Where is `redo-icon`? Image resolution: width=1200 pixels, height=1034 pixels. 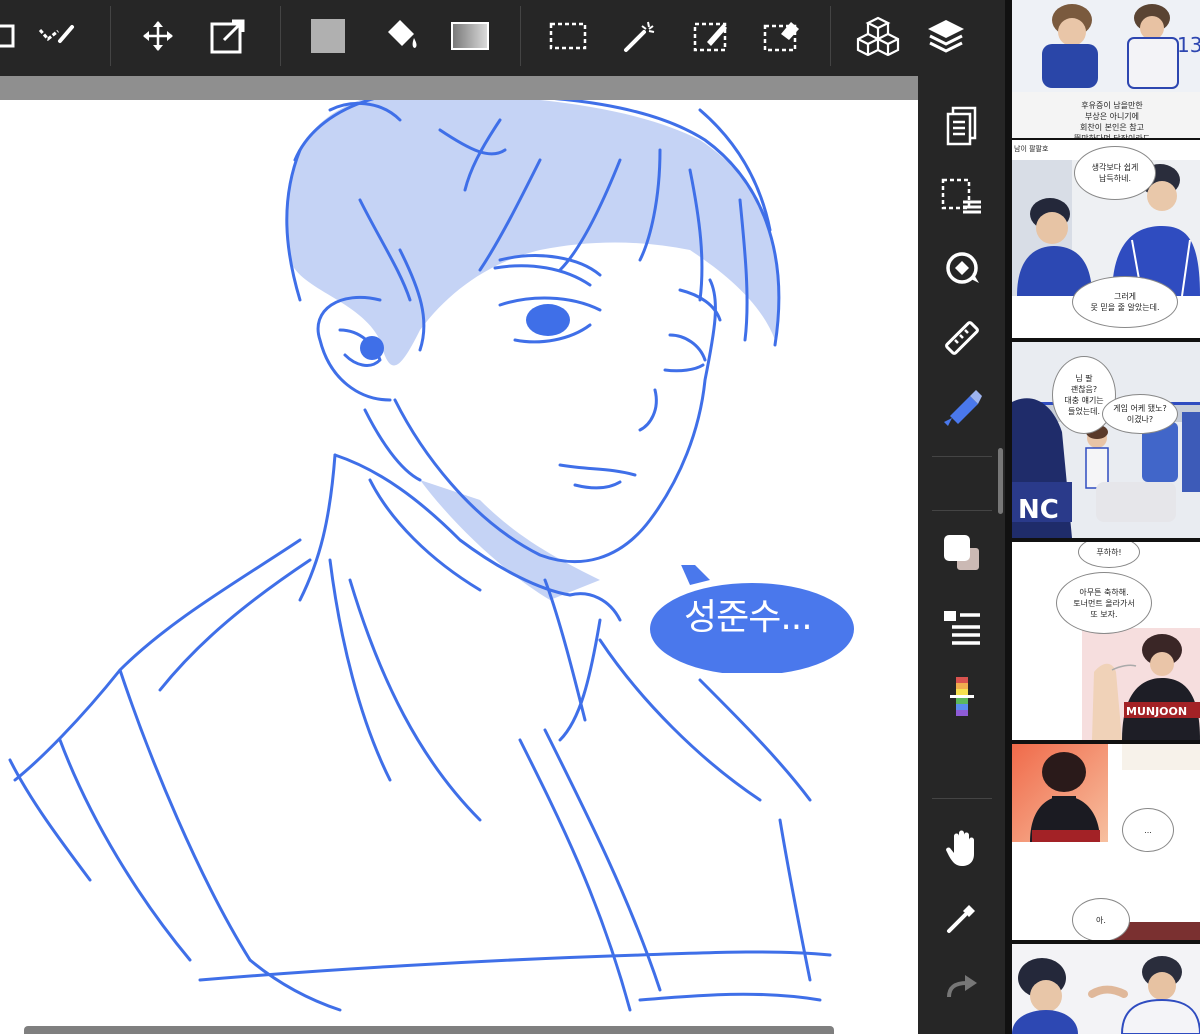
redo-icon is located at coordinates (962, 986).